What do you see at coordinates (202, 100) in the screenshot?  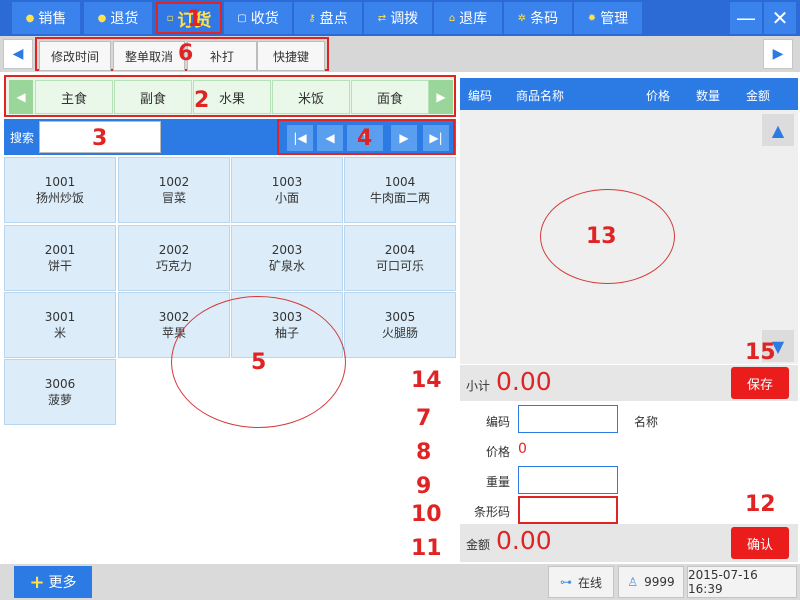 I see `annotation-number: 2` at bounding box center [202, 100].